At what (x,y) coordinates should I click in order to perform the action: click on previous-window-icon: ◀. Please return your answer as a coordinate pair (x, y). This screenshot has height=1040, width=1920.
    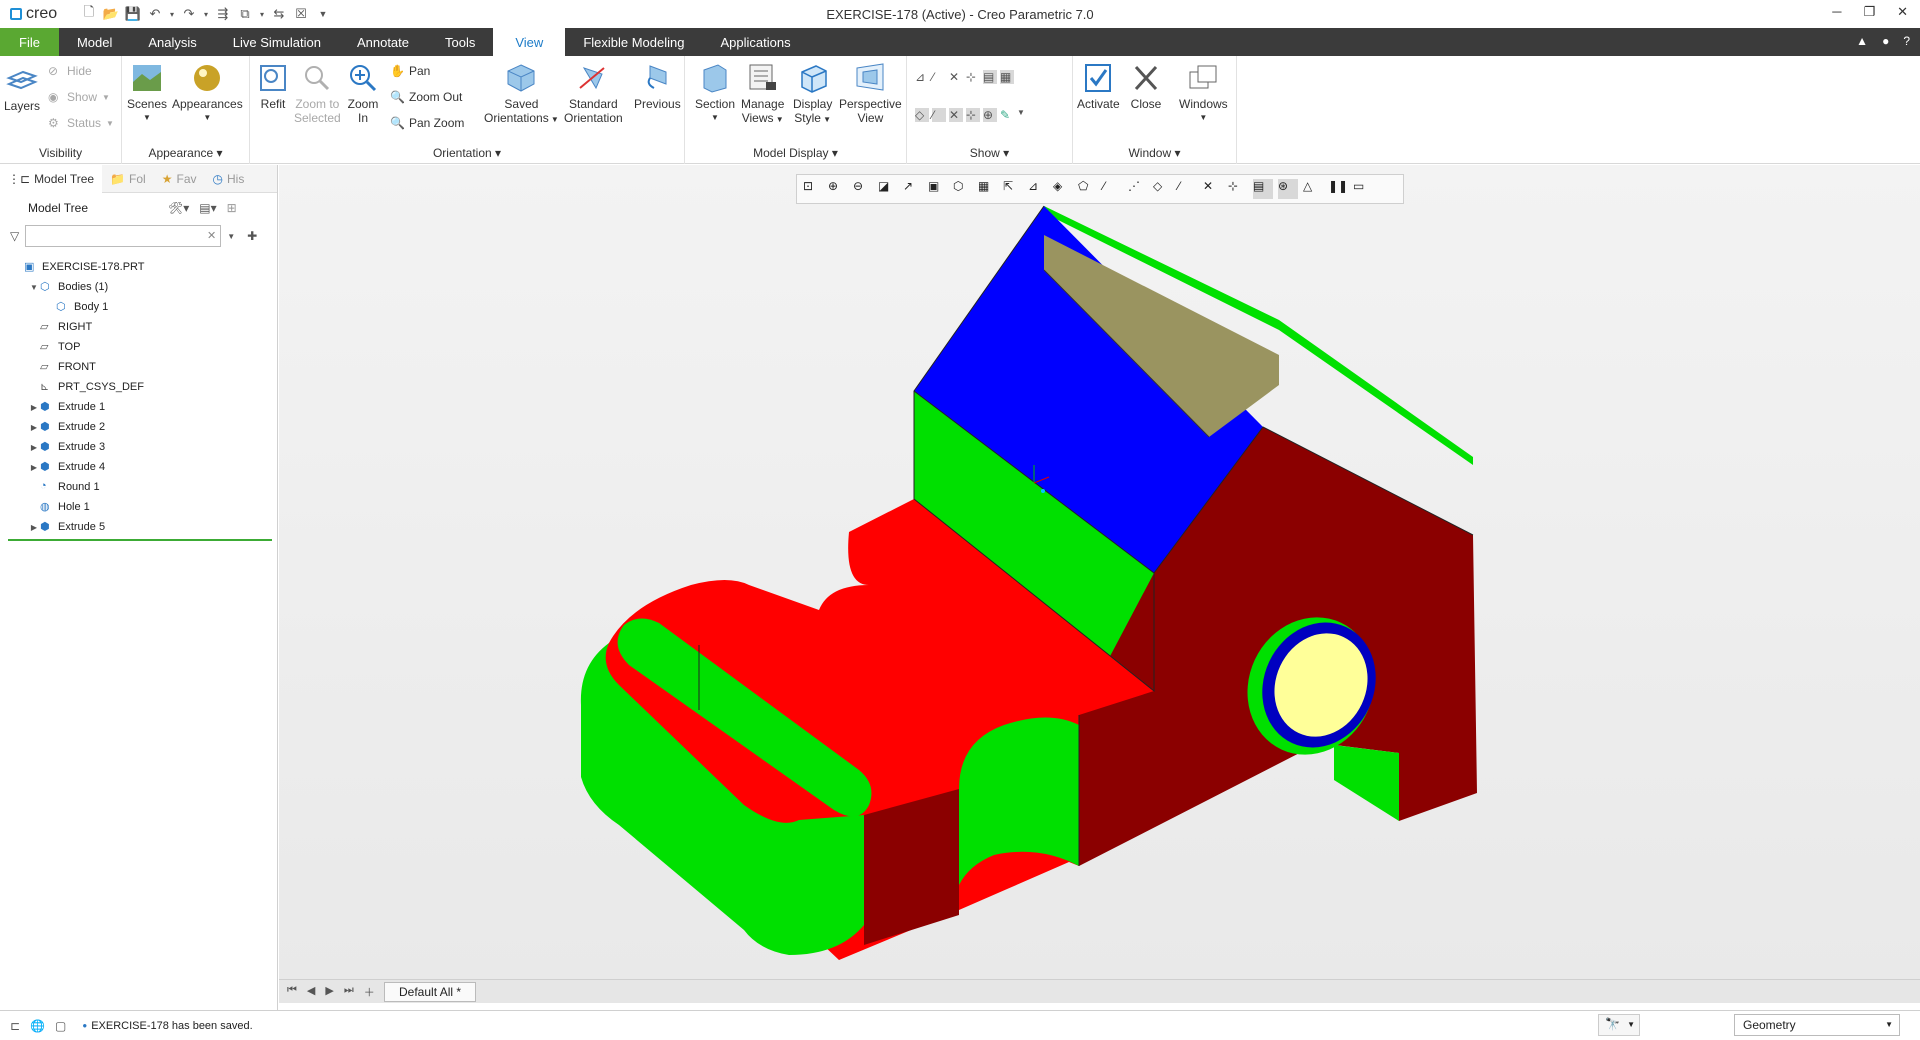
    Looking at the image, I should click on (311, 992).